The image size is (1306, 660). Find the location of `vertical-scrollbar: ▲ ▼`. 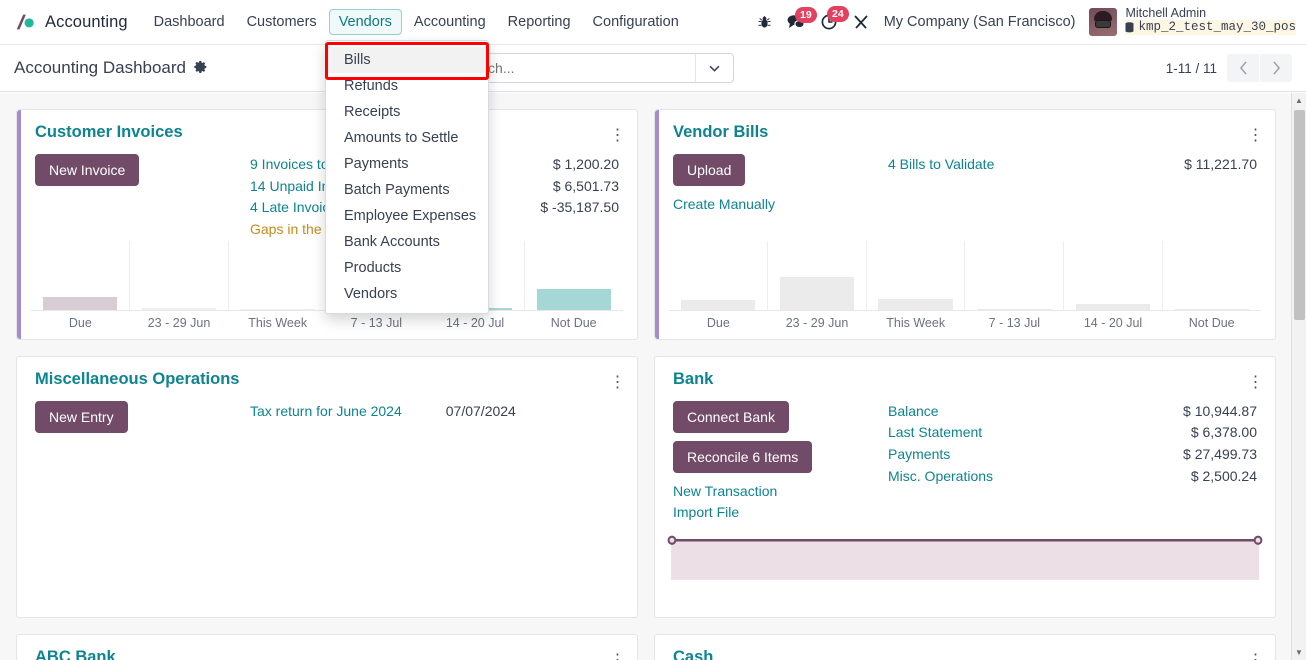

vertical-scrollbar: ▲ ▼ is located at coordinates (1298, 376).